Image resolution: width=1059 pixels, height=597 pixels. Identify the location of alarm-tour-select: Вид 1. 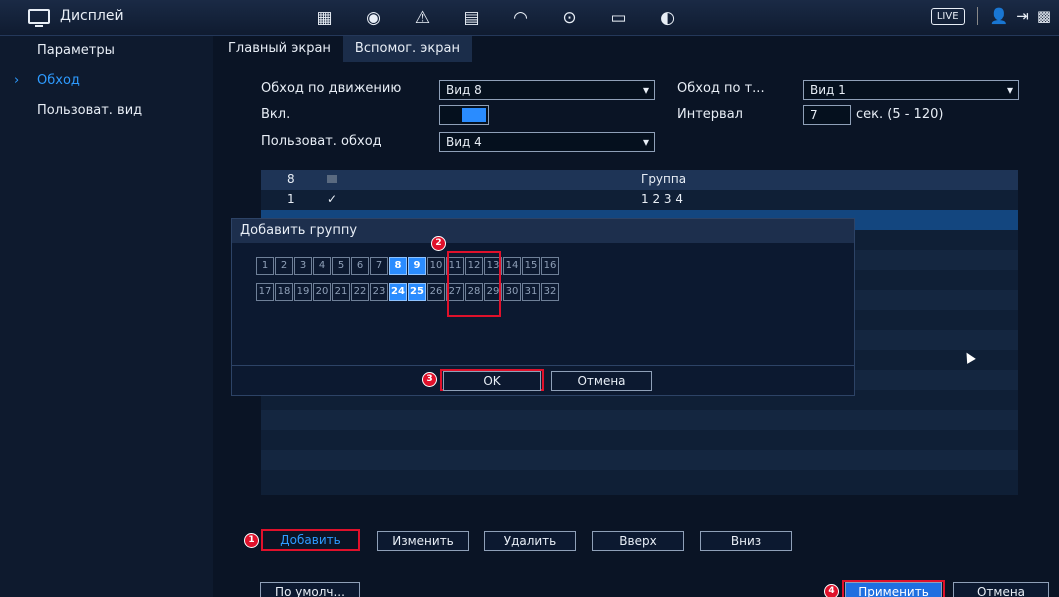
(911, 90).